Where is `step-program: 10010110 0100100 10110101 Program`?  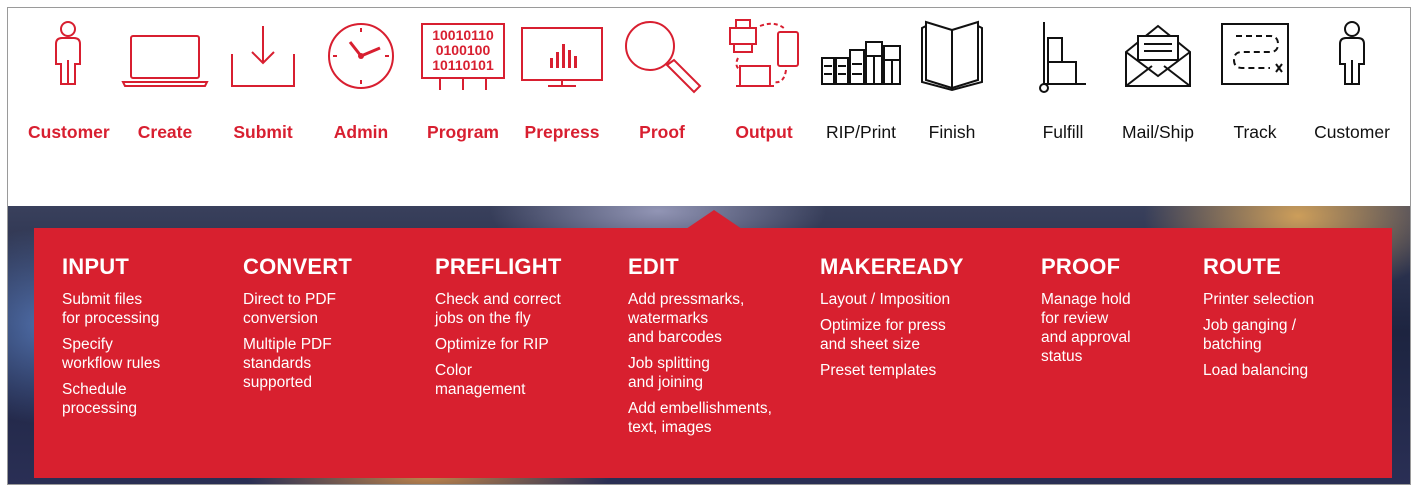 step-program: 10010110 0100100 10110101 Program is located at coordinates (463, 83).